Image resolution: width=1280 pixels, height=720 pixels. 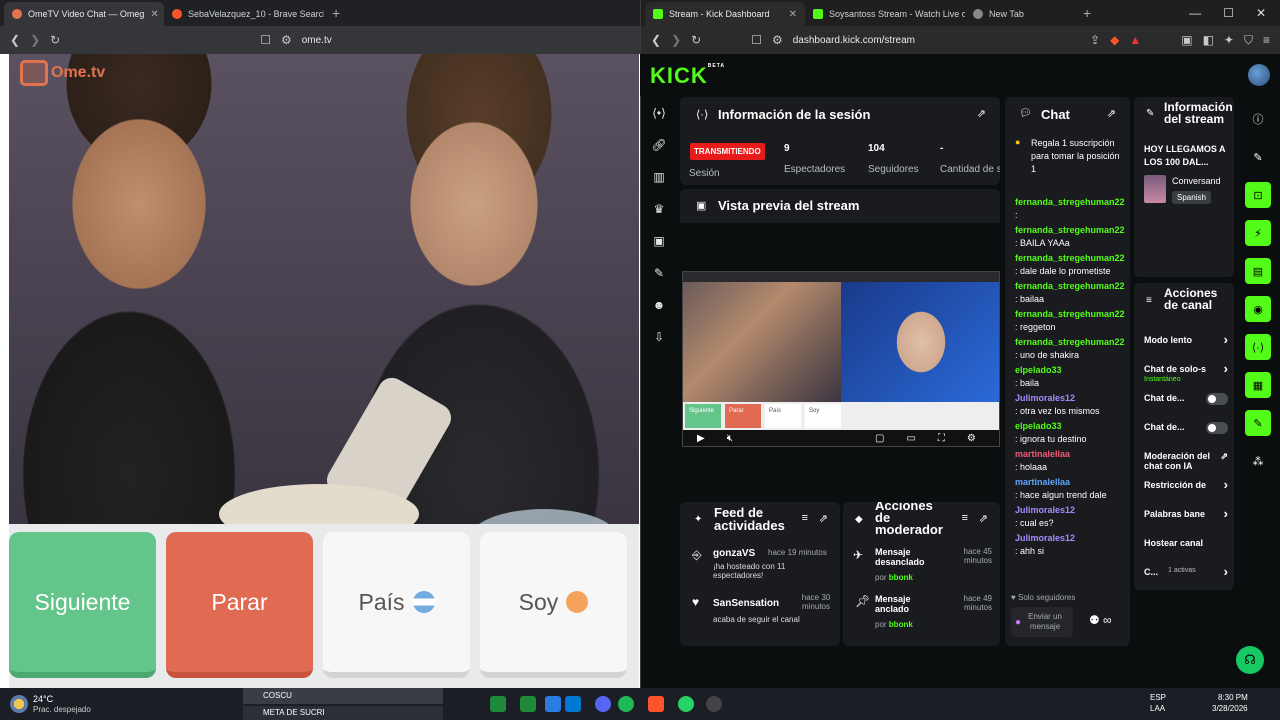 What do you see at coordinates (756, 40) in the screenshot?
I see `bookmark-icon: ☐` at bounding box center [756, 40].